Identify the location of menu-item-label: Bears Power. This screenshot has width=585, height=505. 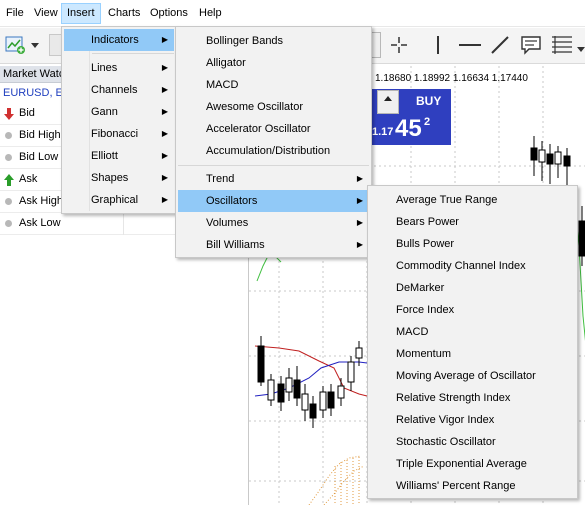
(427, 222).